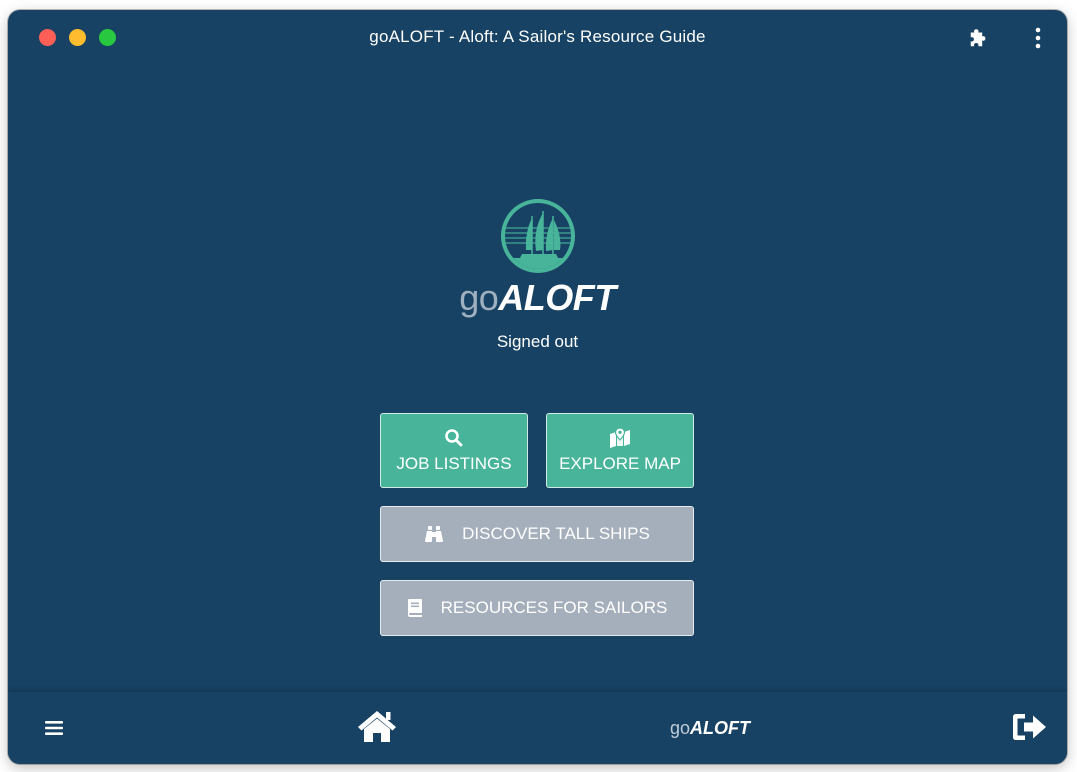 This screenshot has height=772, width=1077. Describe the element at coordinates (377, 726) in the screenshot. I see `home-icon` at that location.